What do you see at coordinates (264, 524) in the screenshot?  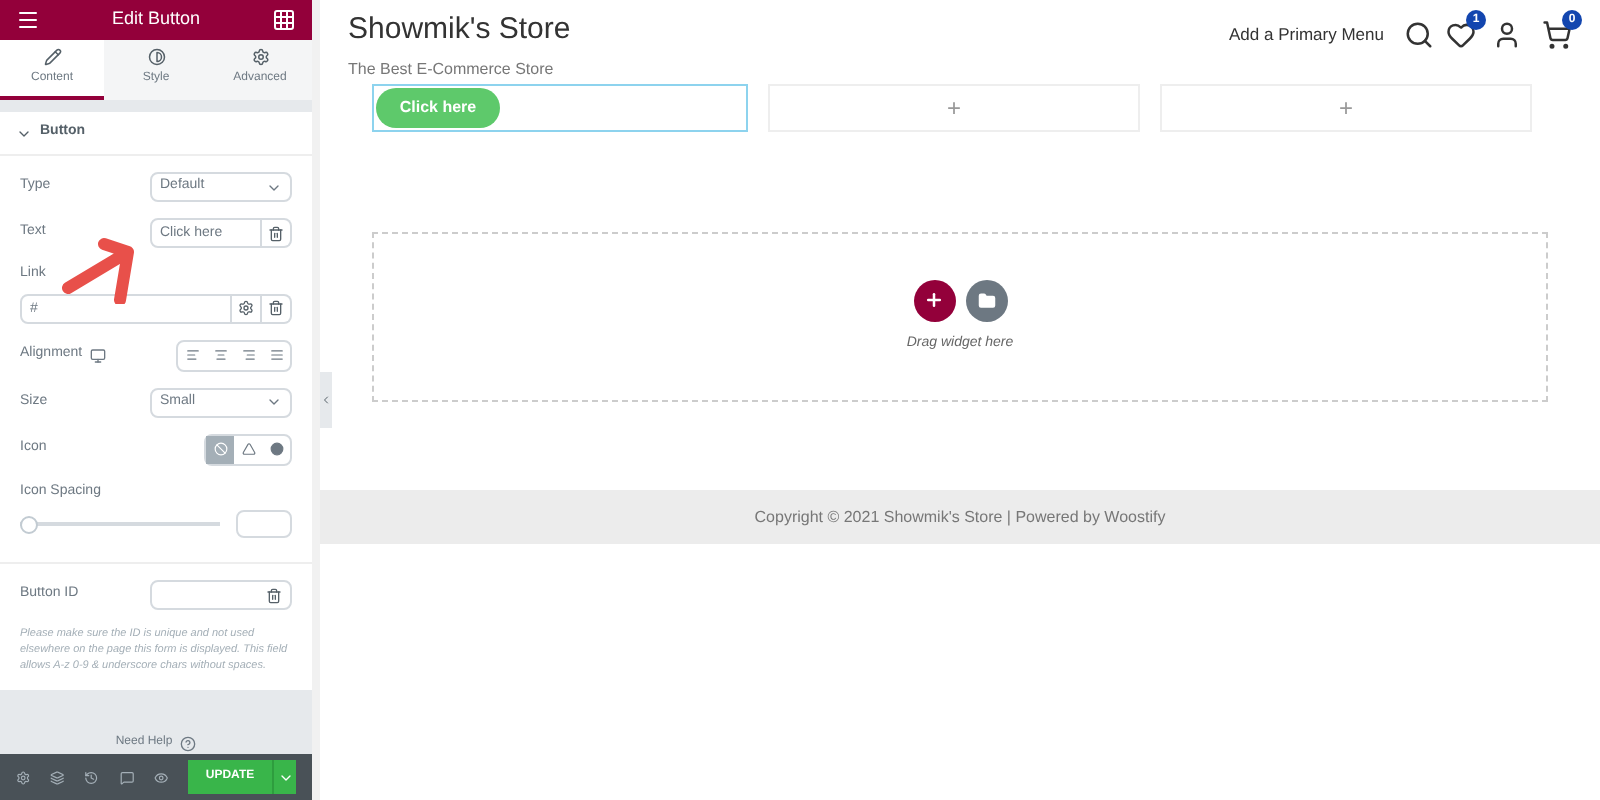 I see `number-input` at bounding box center [264, 524].